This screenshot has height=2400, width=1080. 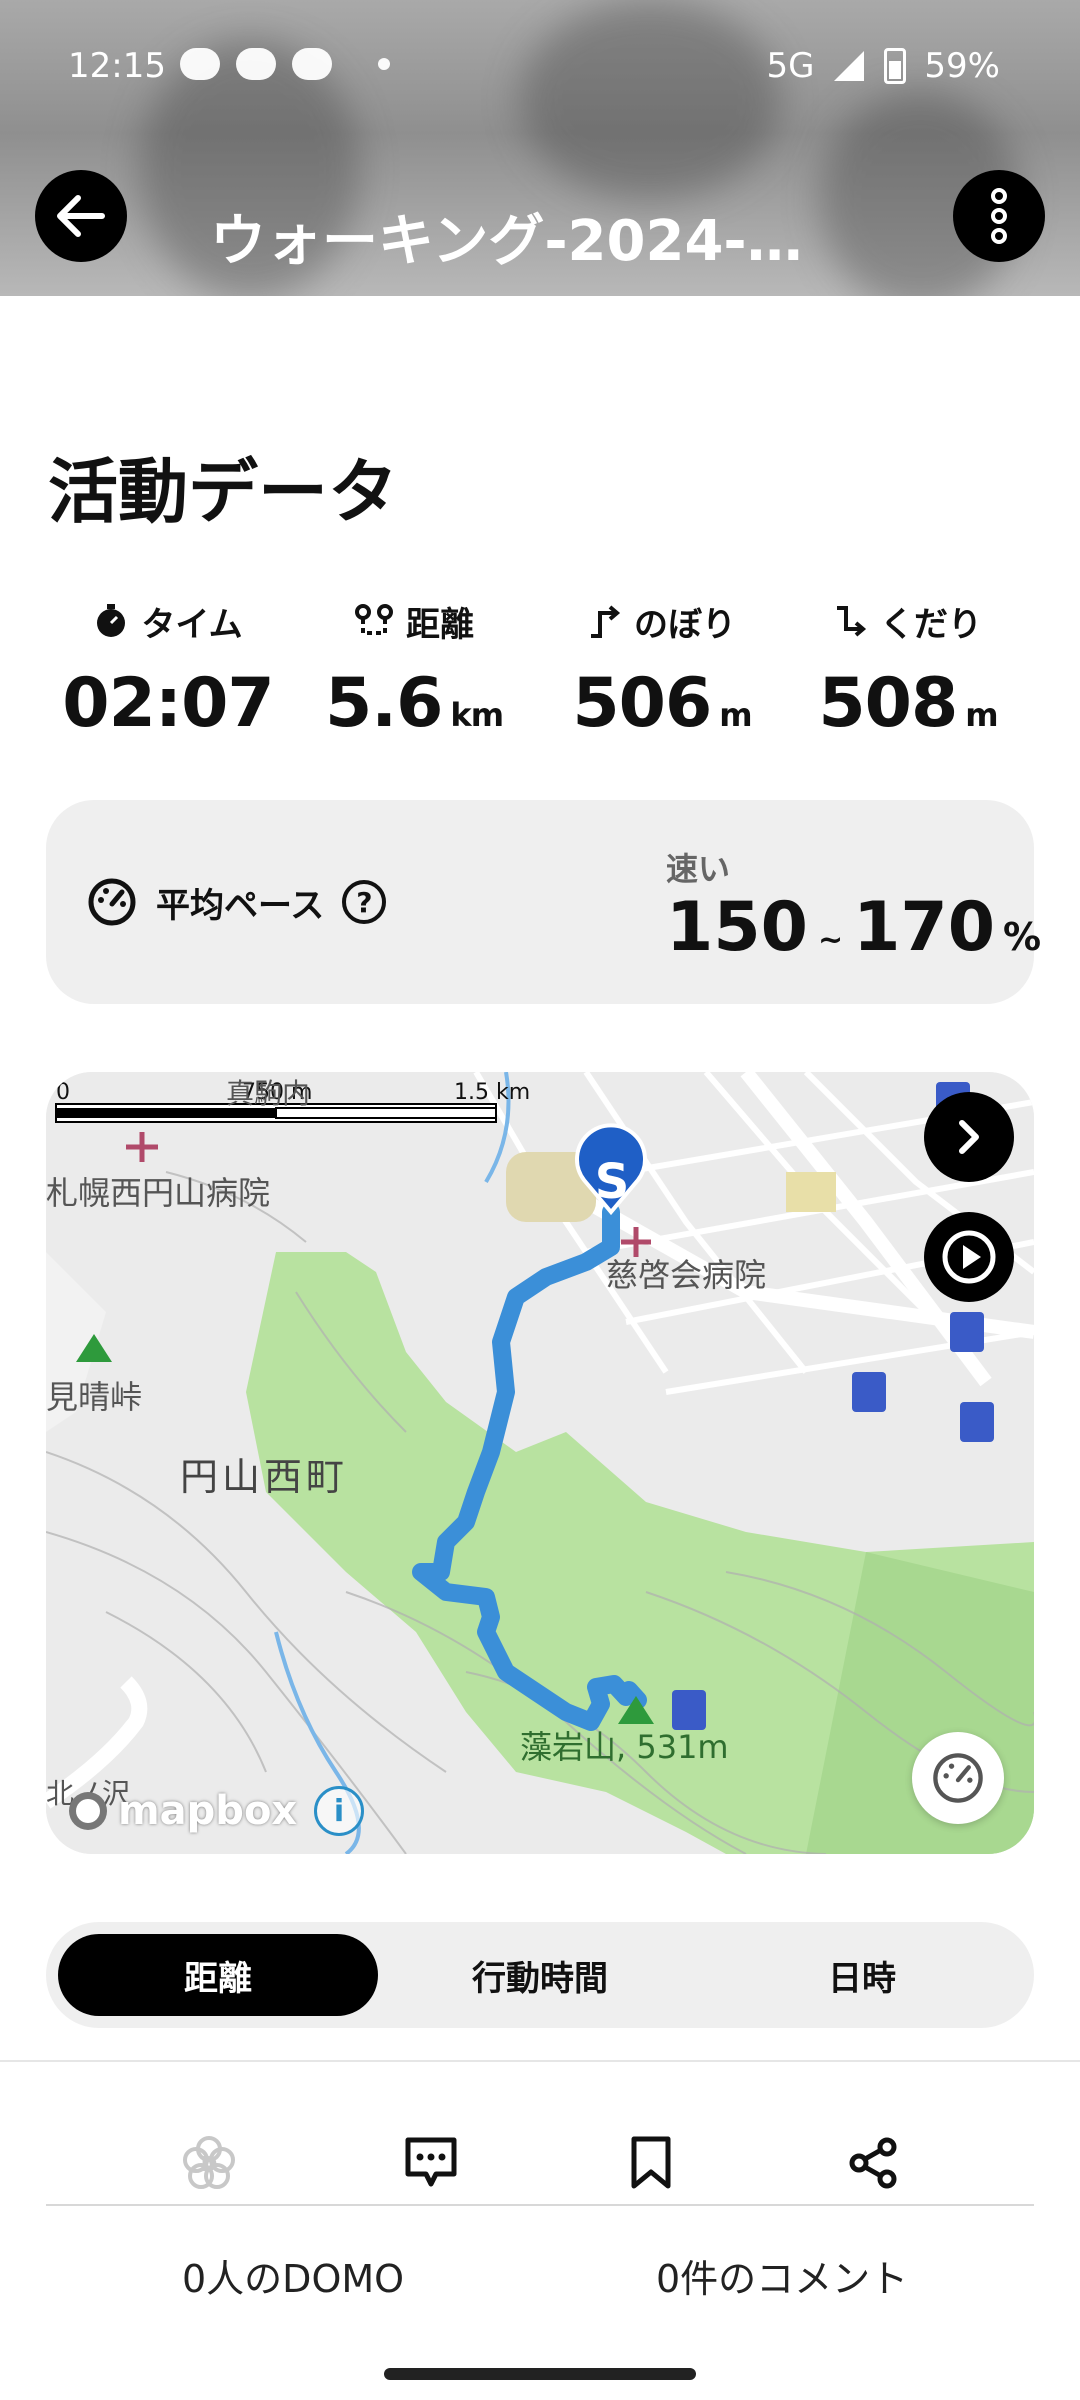 What do you see at coordinates (924, 927) in the screenshot?
I see `pace-max: 170` at bounding box center [924, 927].